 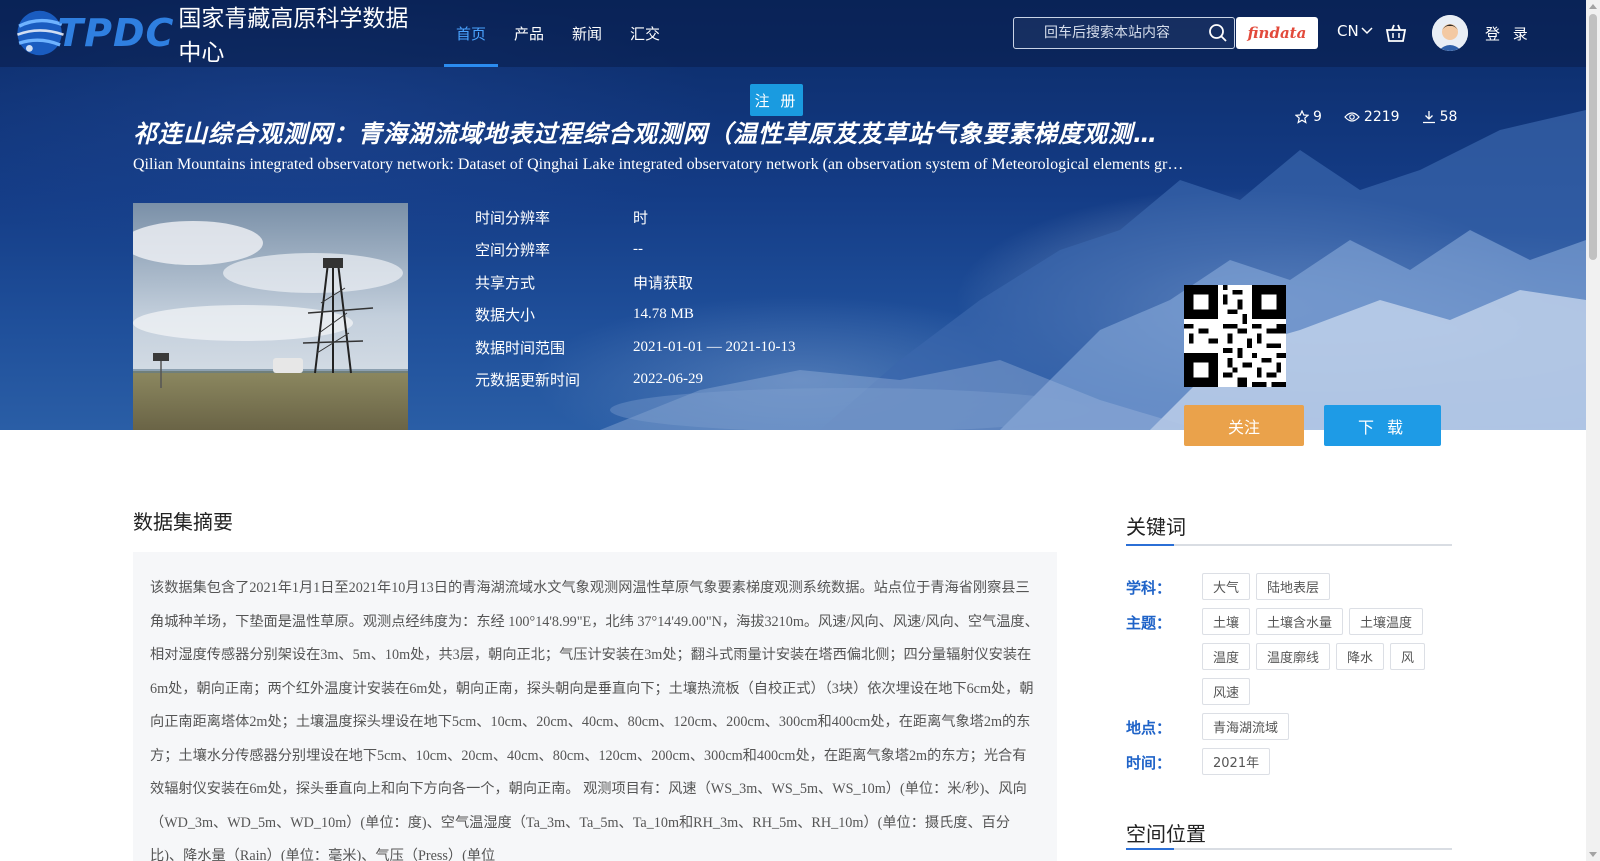 I want to click on keyword-label-subject: 学科：, so click(x=1149, y=588).